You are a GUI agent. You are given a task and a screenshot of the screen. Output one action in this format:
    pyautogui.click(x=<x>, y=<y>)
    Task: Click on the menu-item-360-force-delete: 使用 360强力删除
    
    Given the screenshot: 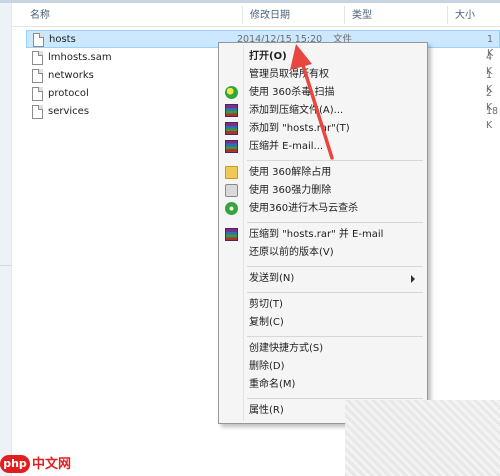 What is the action you would take?
    pyautogui.click(x=323, y=191)
    